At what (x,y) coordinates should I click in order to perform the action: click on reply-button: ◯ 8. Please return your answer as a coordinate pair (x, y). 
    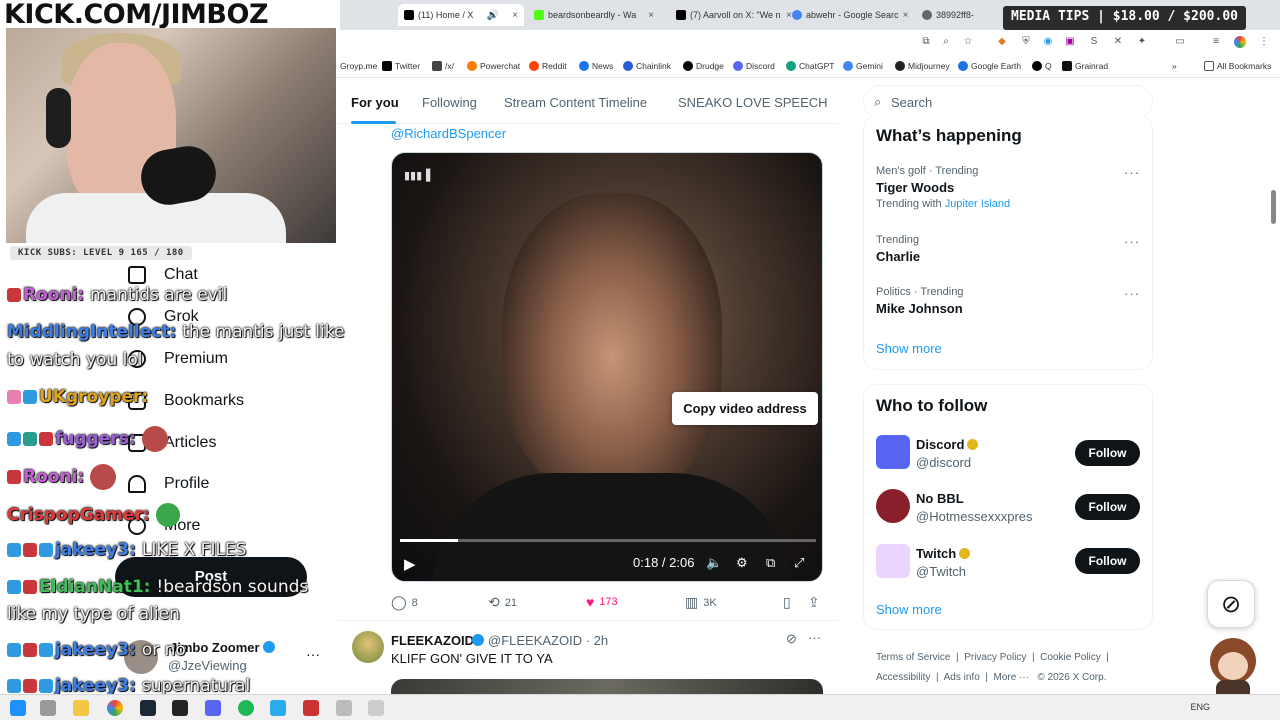
    Looking at the image, I should click on (404, 602).